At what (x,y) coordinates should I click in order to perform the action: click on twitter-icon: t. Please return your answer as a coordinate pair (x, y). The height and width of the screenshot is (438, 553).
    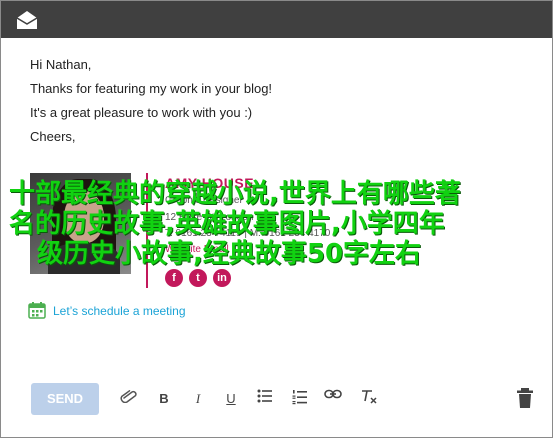
    Looking at the image, I should click on (198, 278).